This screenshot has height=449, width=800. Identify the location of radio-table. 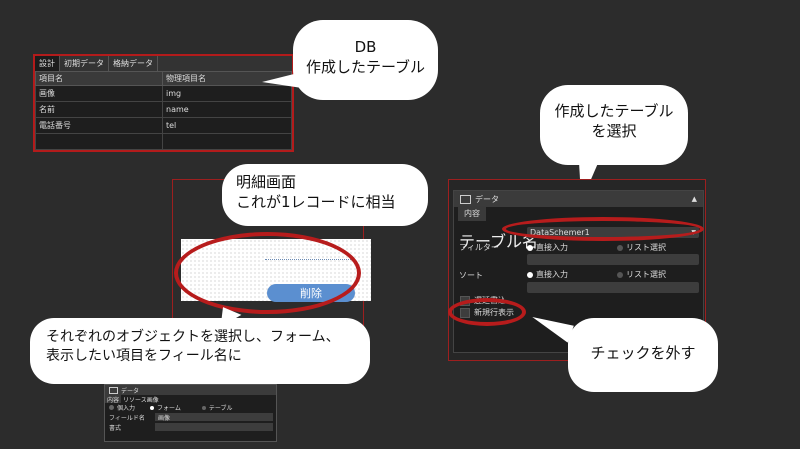
(203, 407).